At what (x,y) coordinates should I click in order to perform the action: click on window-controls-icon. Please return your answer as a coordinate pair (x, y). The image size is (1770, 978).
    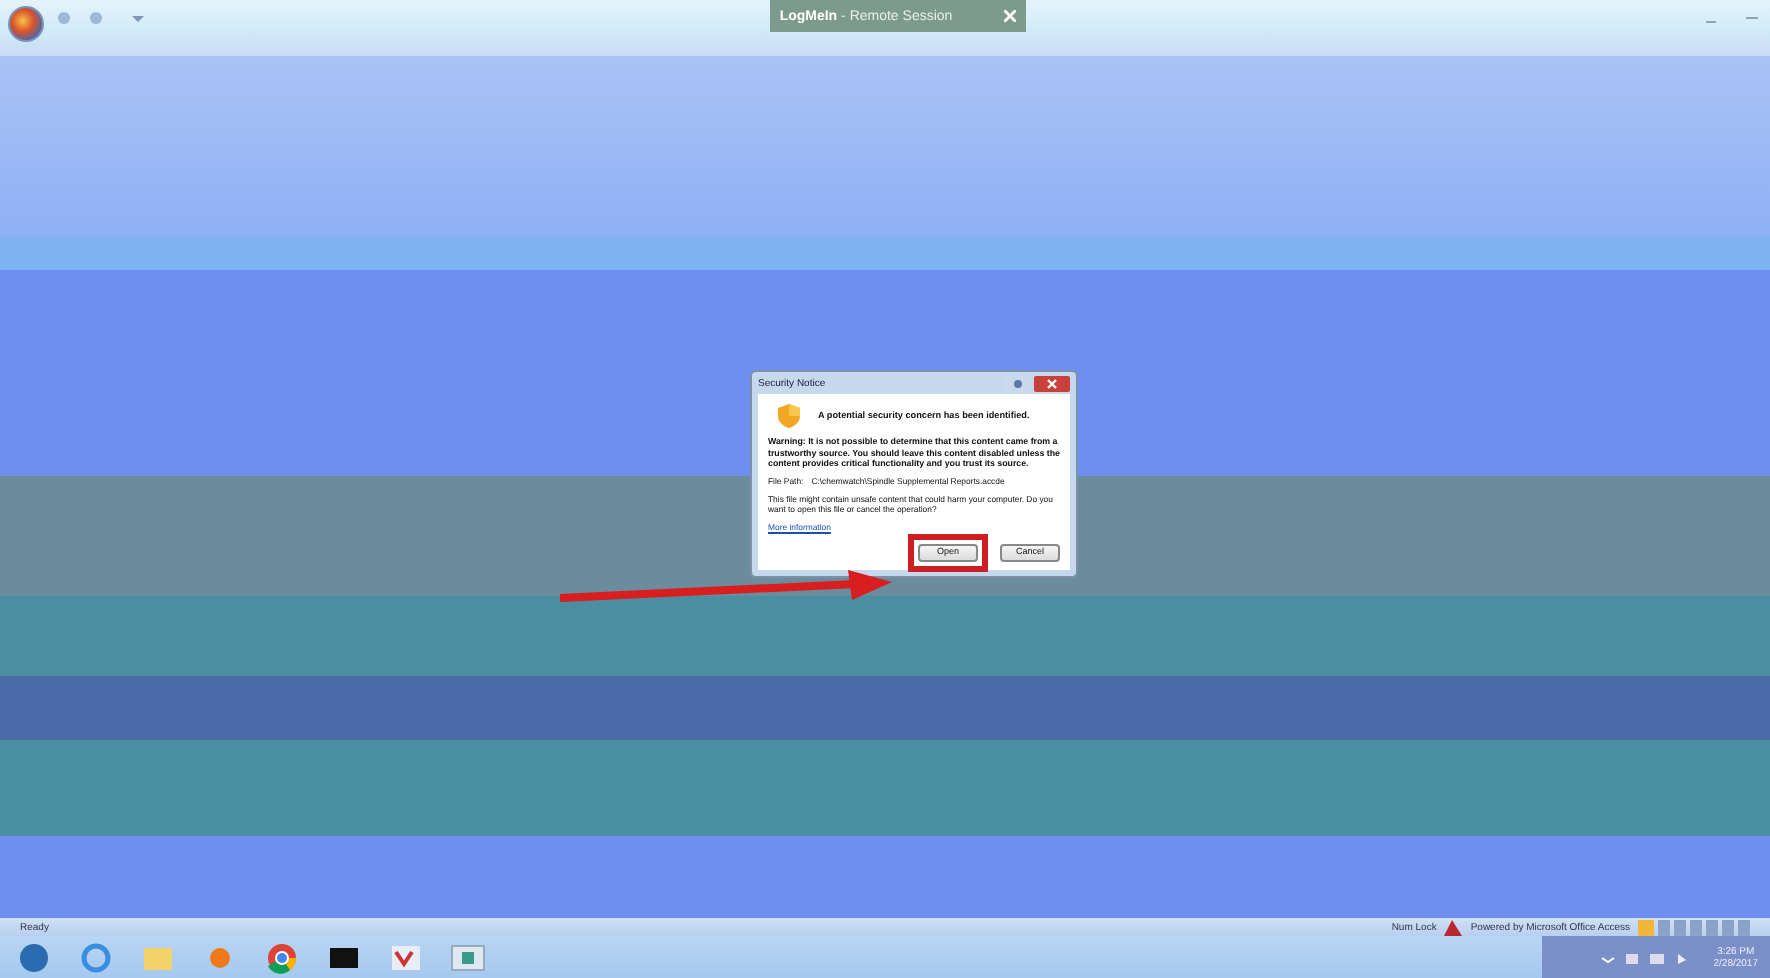
    Looking at the image, I should click on (1732, 18).